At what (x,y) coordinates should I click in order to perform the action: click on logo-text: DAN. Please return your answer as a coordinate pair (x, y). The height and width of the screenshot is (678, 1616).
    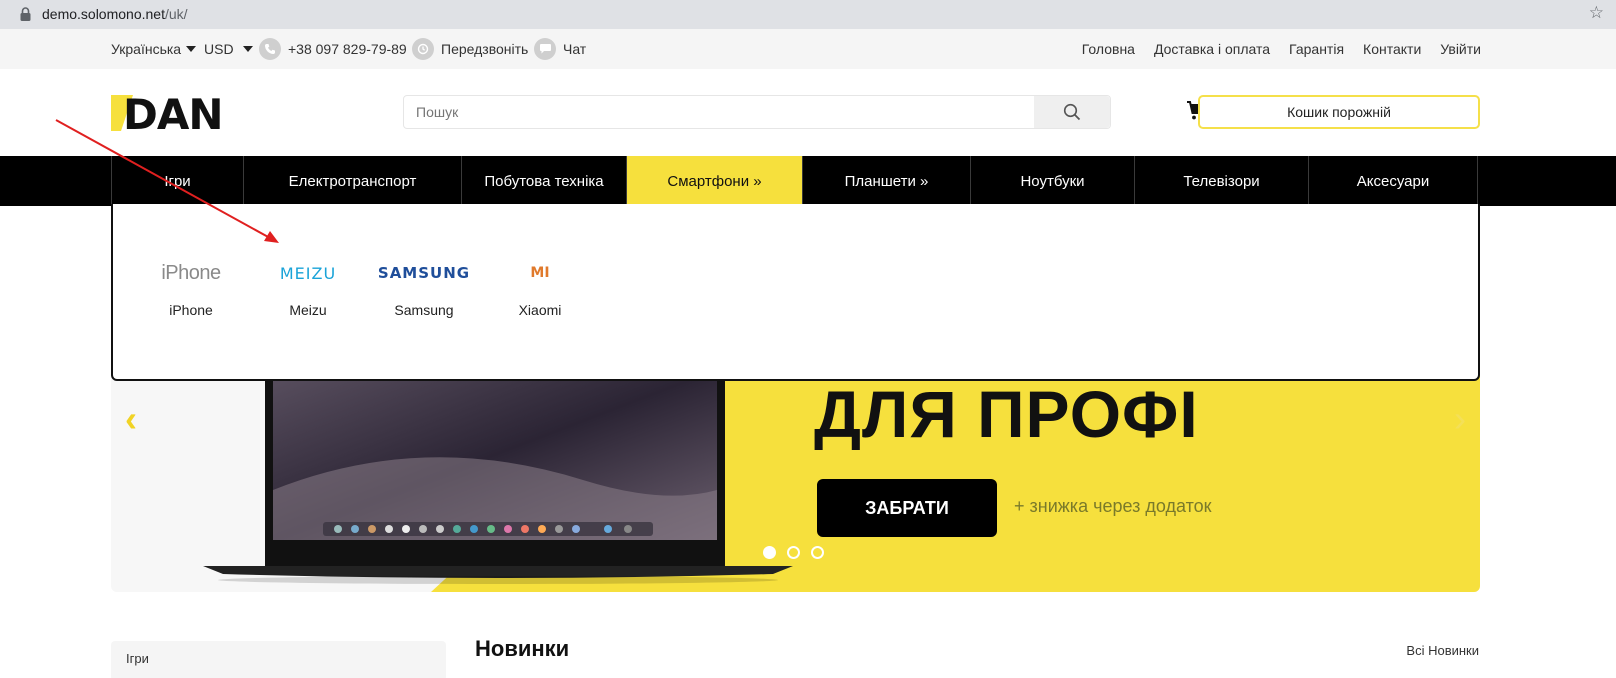
    Looking at the image, I should click on (173, 113).